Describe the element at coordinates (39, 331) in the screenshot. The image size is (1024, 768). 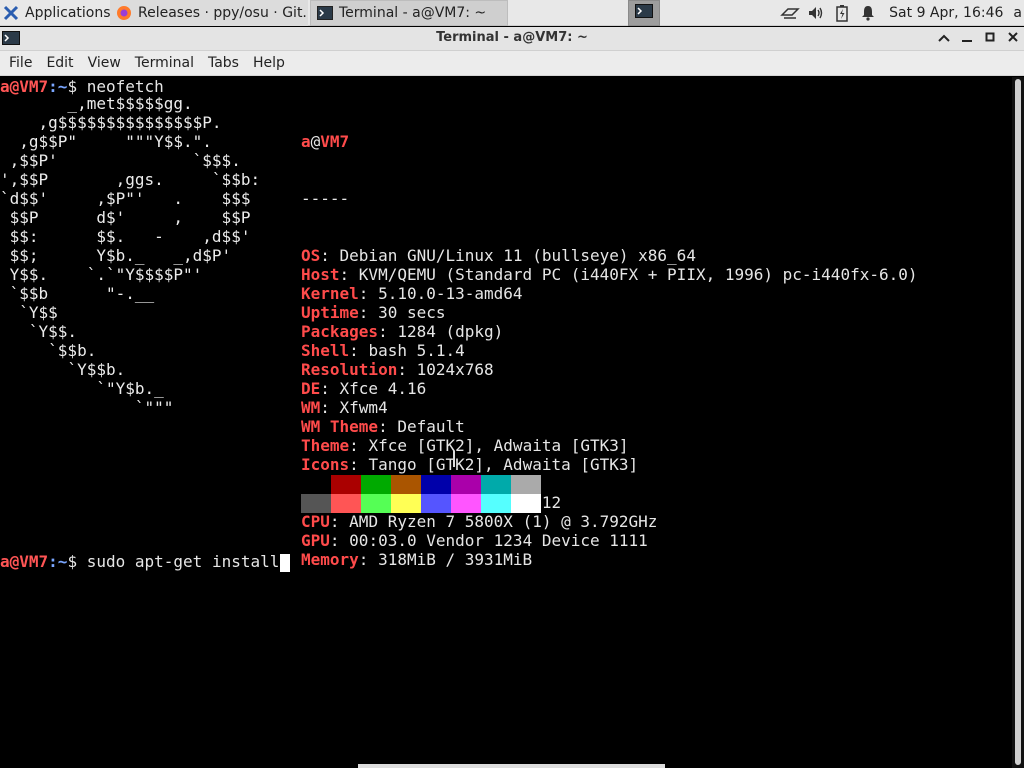
I see `logo-line: `Y$$.` at that location.